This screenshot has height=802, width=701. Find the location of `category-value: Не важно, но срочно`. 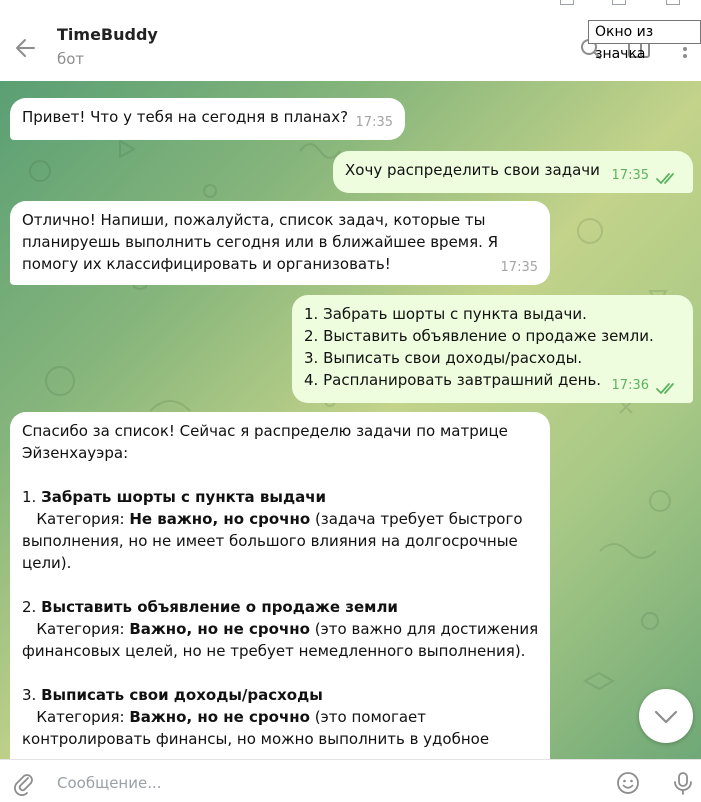

category-value: Не важно, но срочно is located at coordinates (220, 519).